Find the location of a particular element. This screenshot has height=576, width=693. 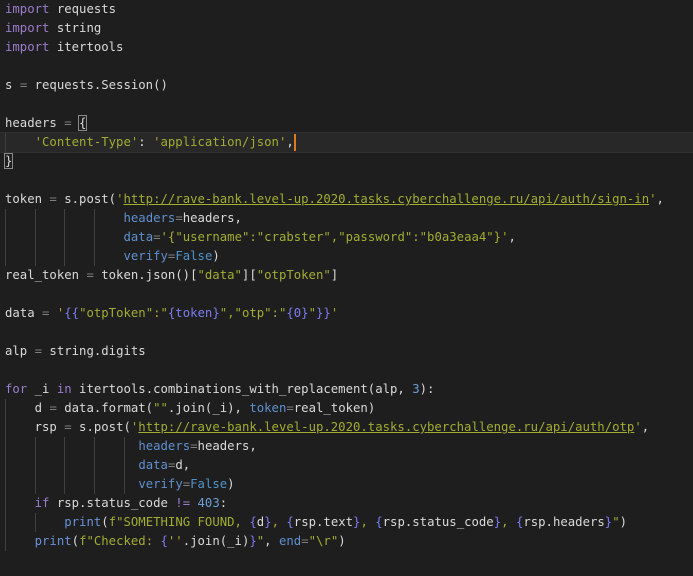

code-line: } is located at coordinates (348, 161).